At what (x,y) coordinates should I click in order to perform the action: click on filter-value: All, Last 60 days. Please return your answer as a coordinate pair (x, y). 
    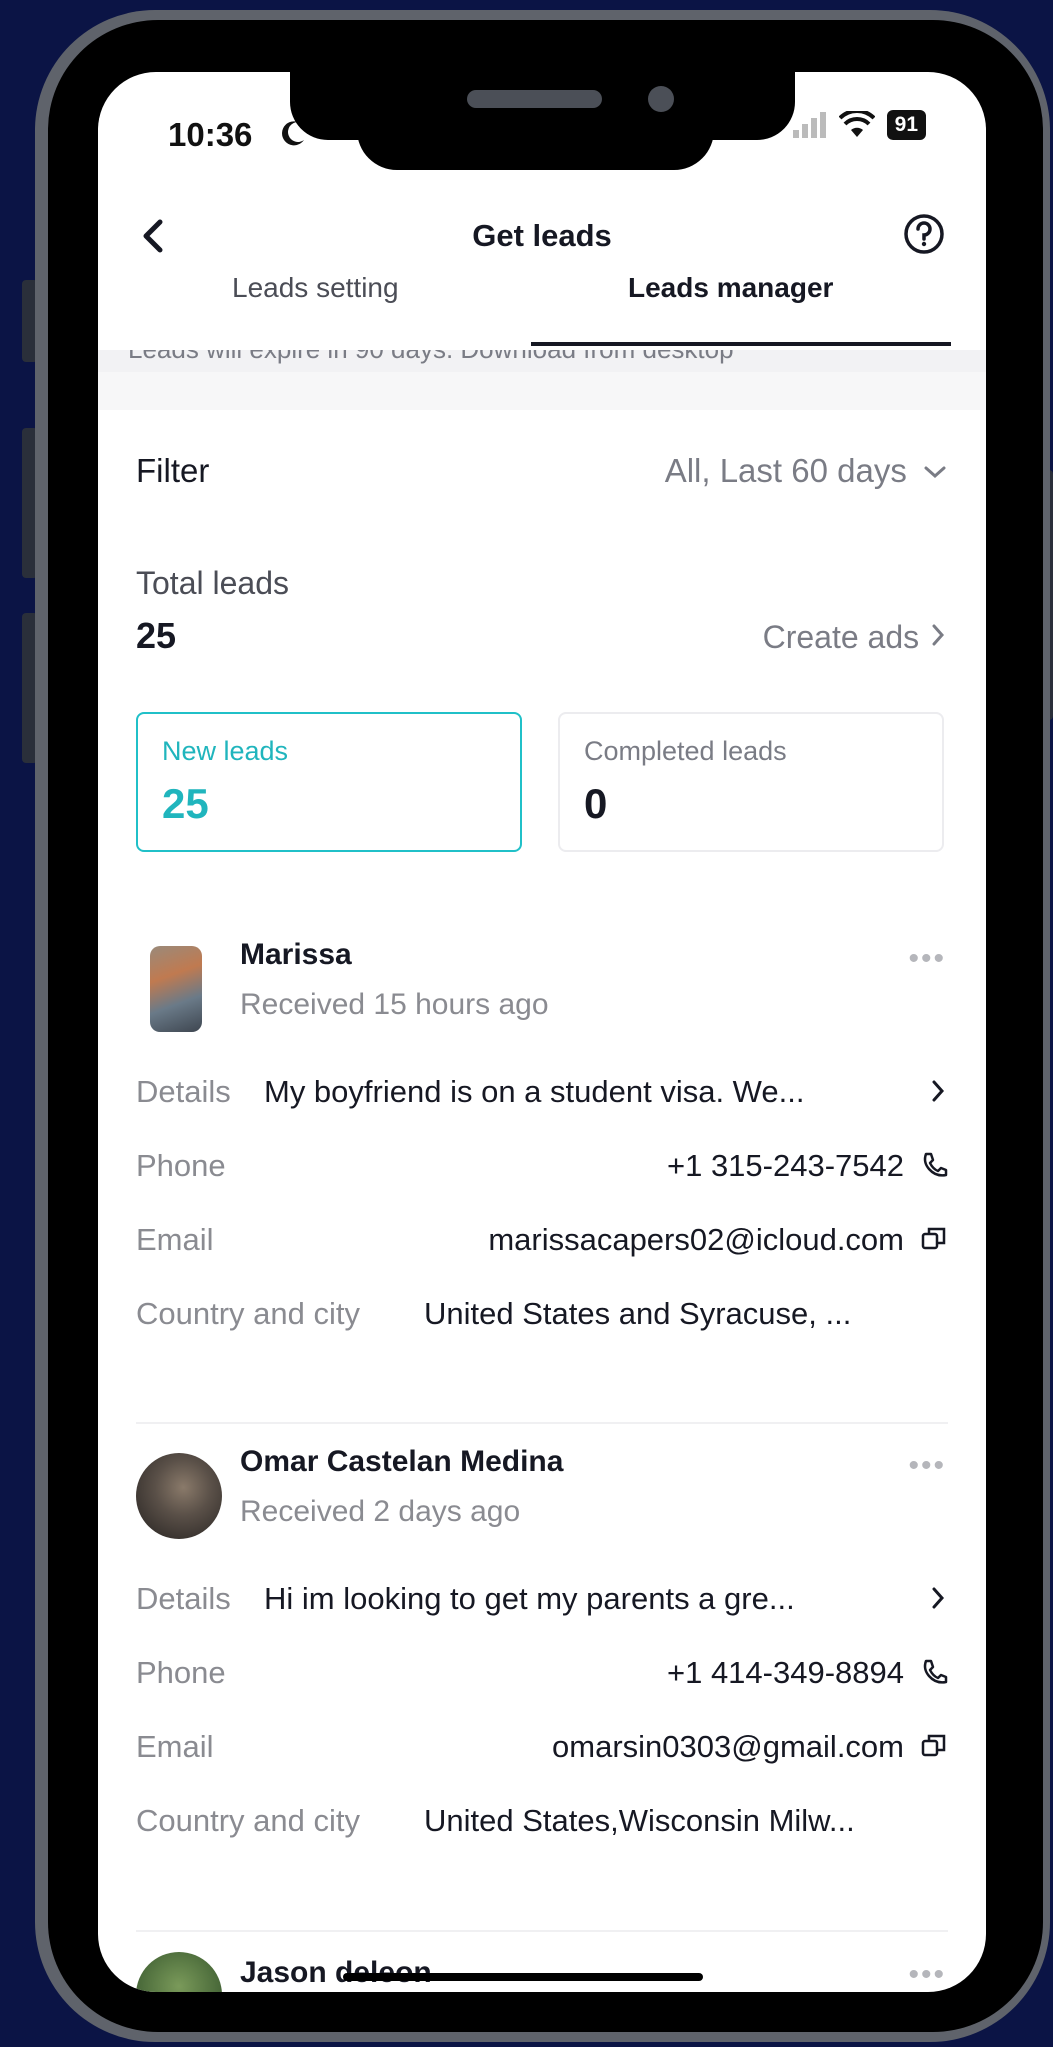
    Looking at the image, I should click on (785, 470).